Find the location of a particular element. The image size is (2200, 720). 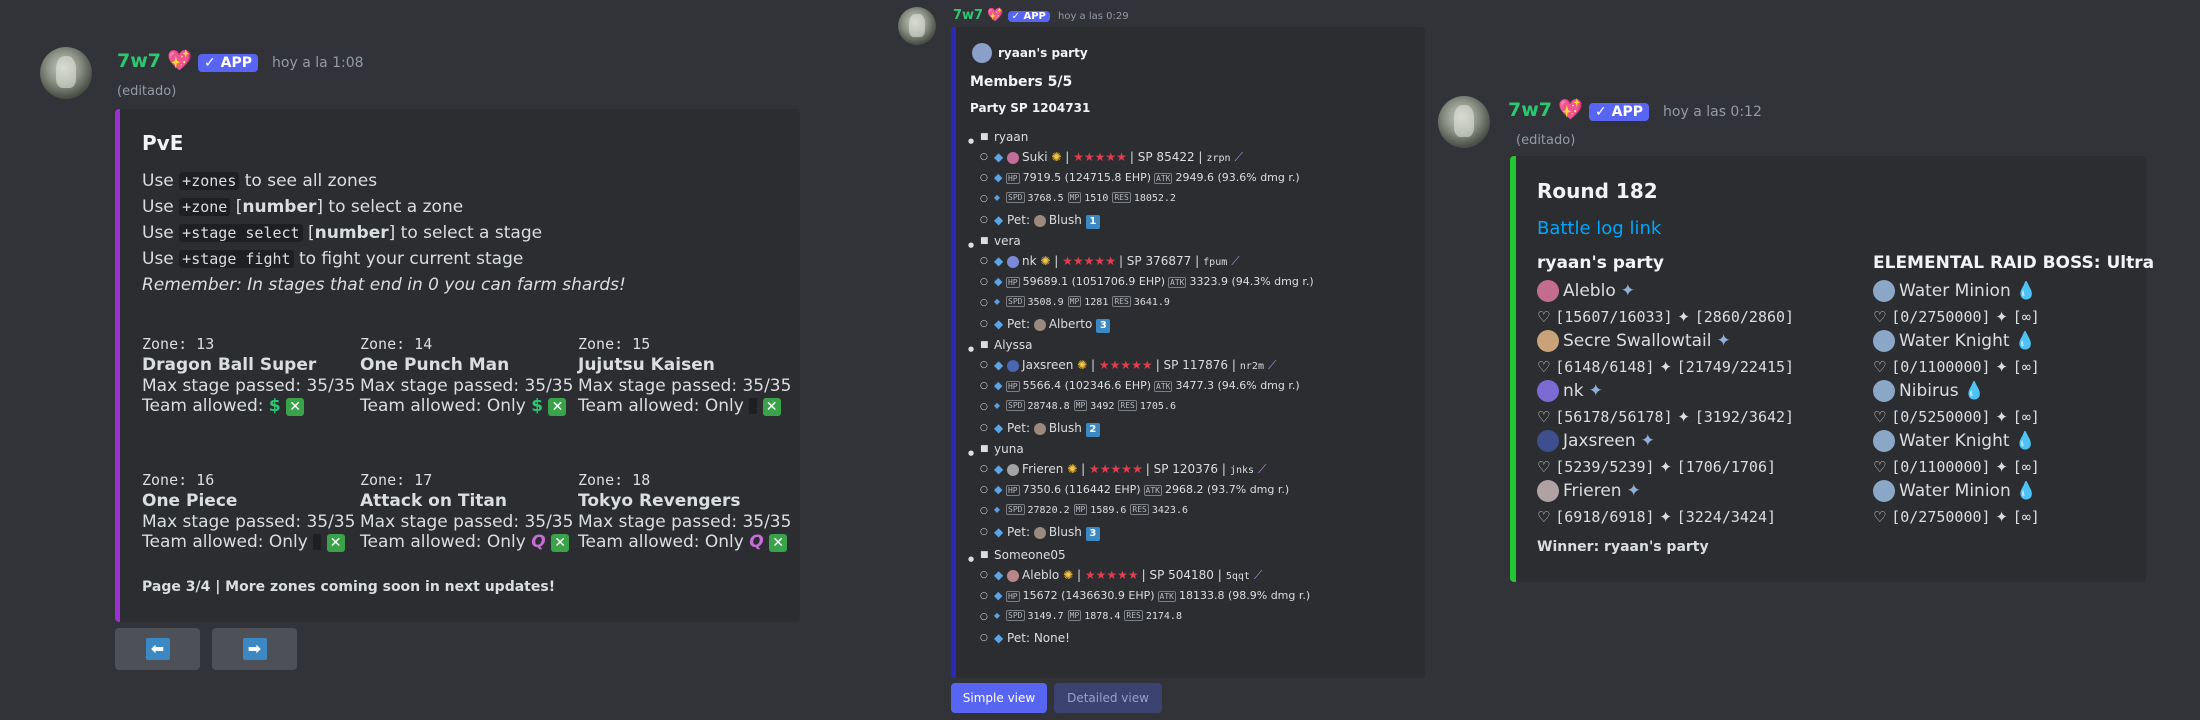

cross-icon: ✕ is located at coordinates (771, 407).